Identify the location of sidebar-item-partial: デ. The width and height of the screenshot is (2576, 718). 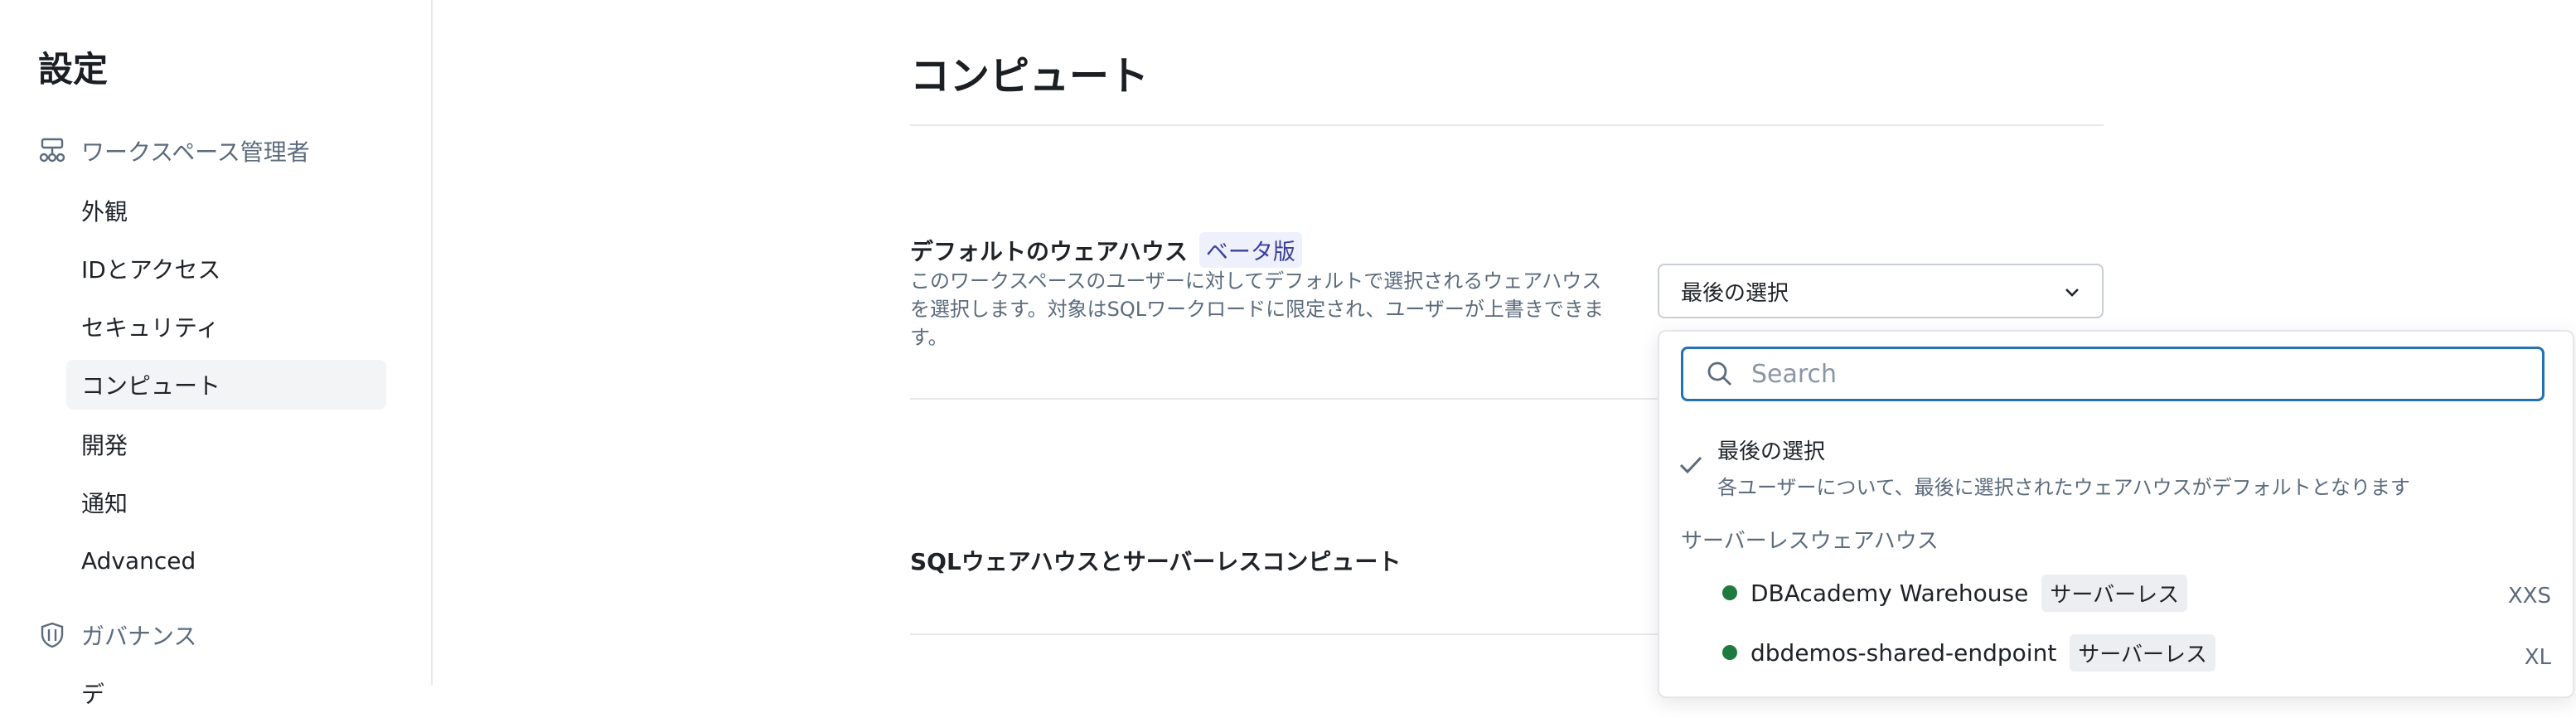
(226, 693).